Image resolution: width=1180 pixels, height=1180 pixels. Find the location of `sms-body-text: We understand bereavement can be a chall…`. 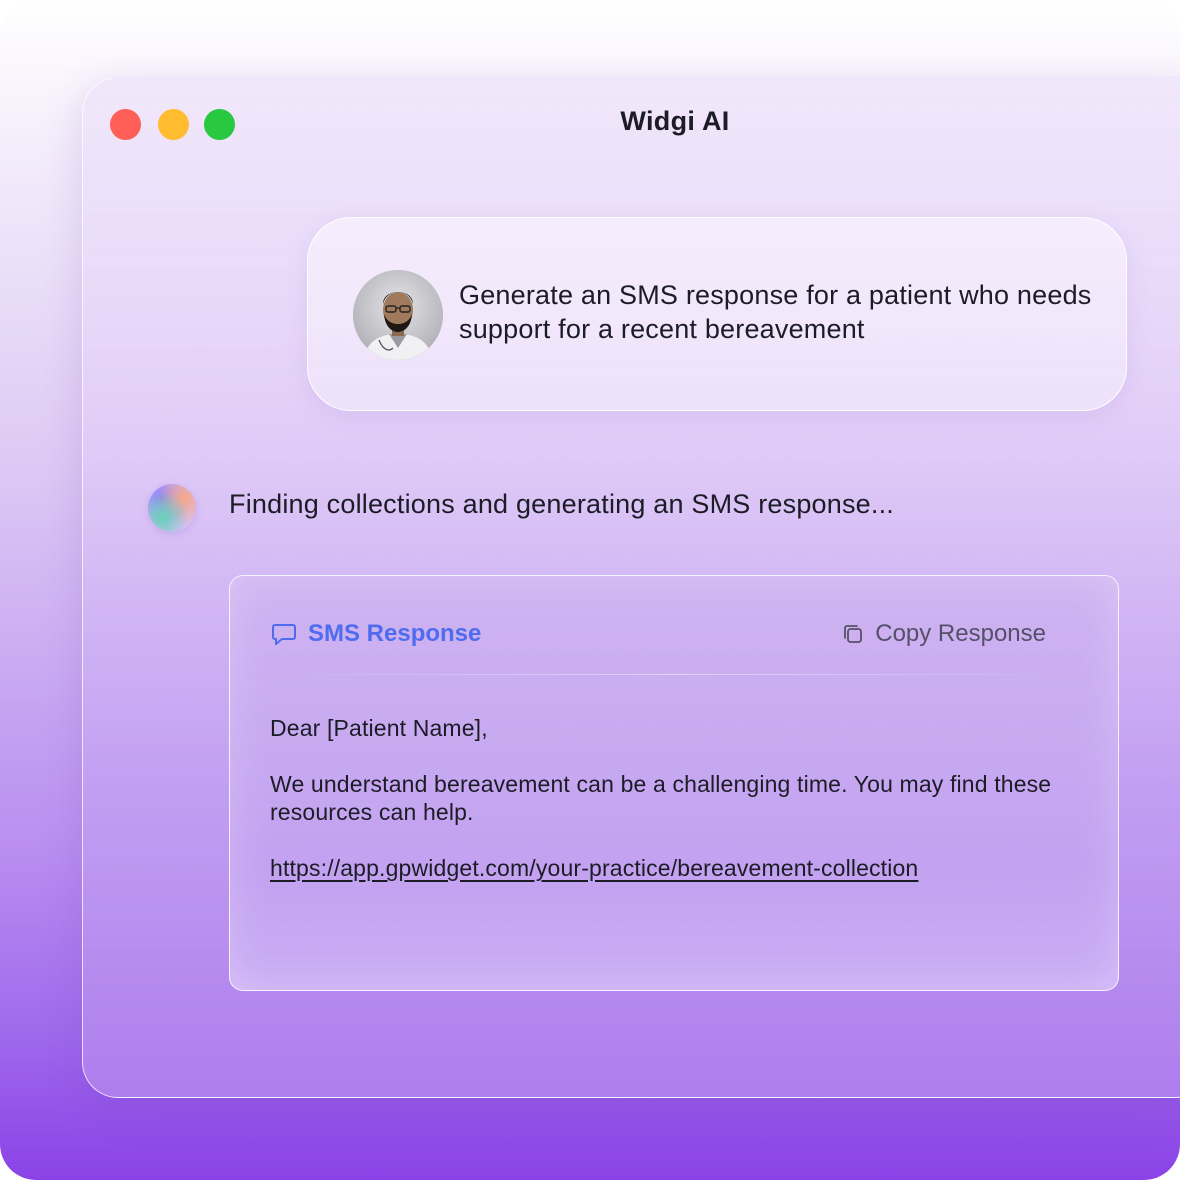

sms-body-text: We understand bereavement can be a chall… is located at coordinates (661, 798).